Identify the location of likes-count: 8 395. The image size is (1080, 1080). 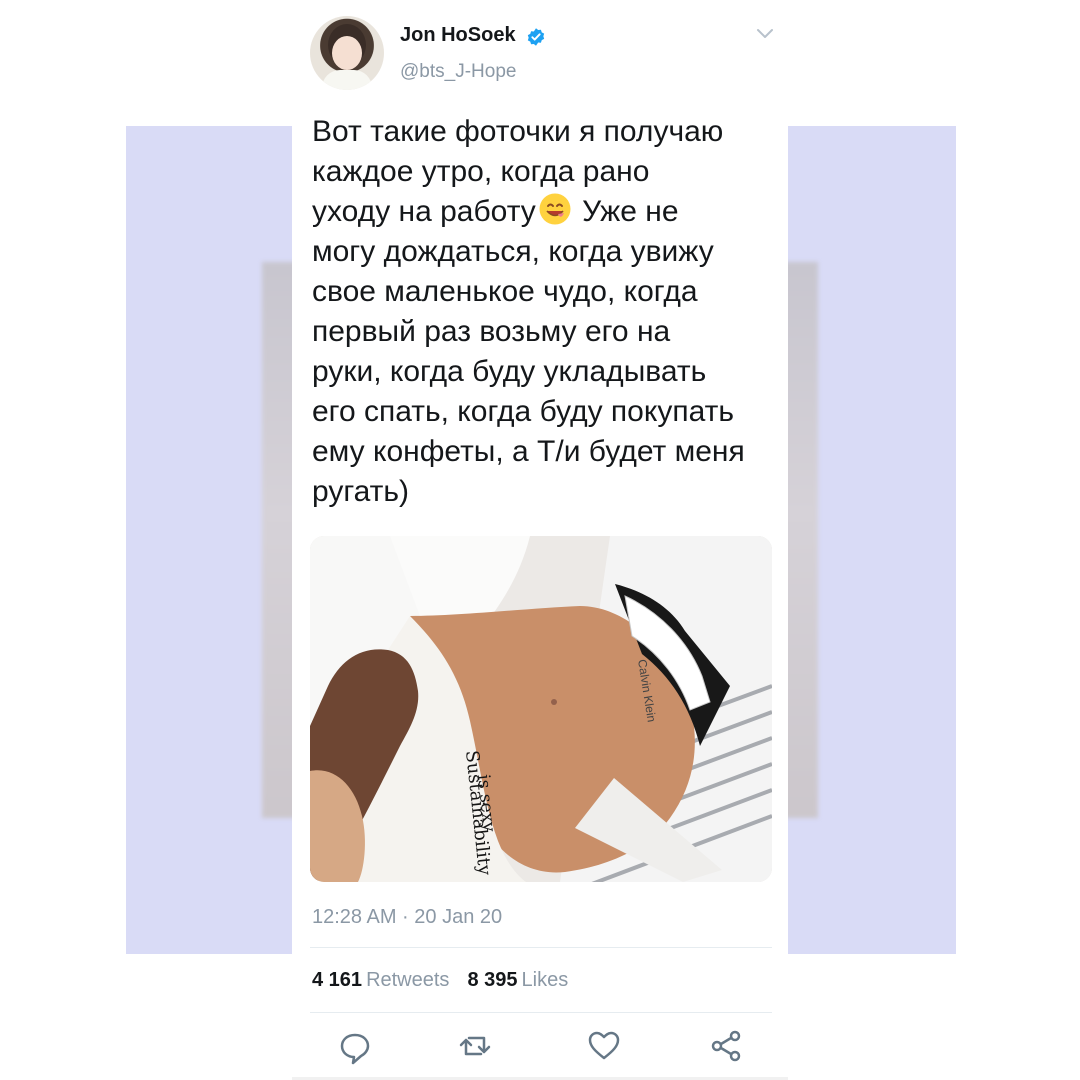
(492, 980).